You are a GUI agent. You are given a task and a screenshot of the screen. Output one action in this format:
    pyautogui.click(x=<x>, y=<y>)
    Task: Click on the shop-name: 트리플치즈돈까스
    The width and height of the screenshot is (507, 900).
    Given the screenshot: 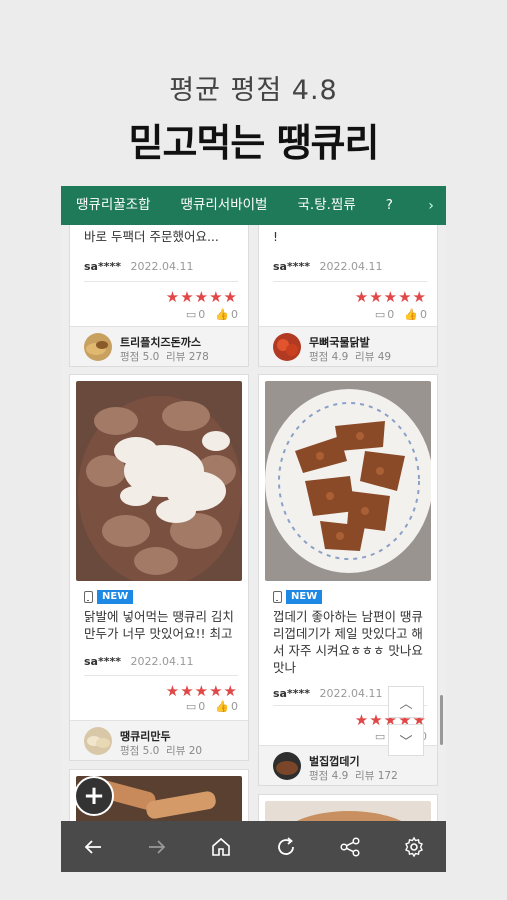 What is the action you would take?
    pyautogui.click(x=160, y=342)
    